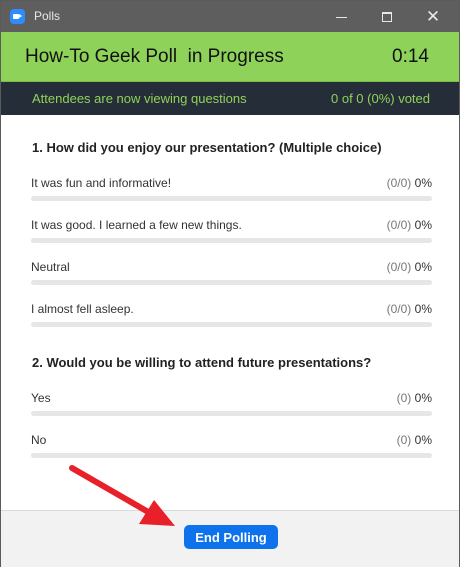 This screenshot has height=567, width=460. What do you see at coordinates (139, 98) in the screenshot?
I see `status-message: Attendees are now viewing questions` at bounding box center [139, 98].